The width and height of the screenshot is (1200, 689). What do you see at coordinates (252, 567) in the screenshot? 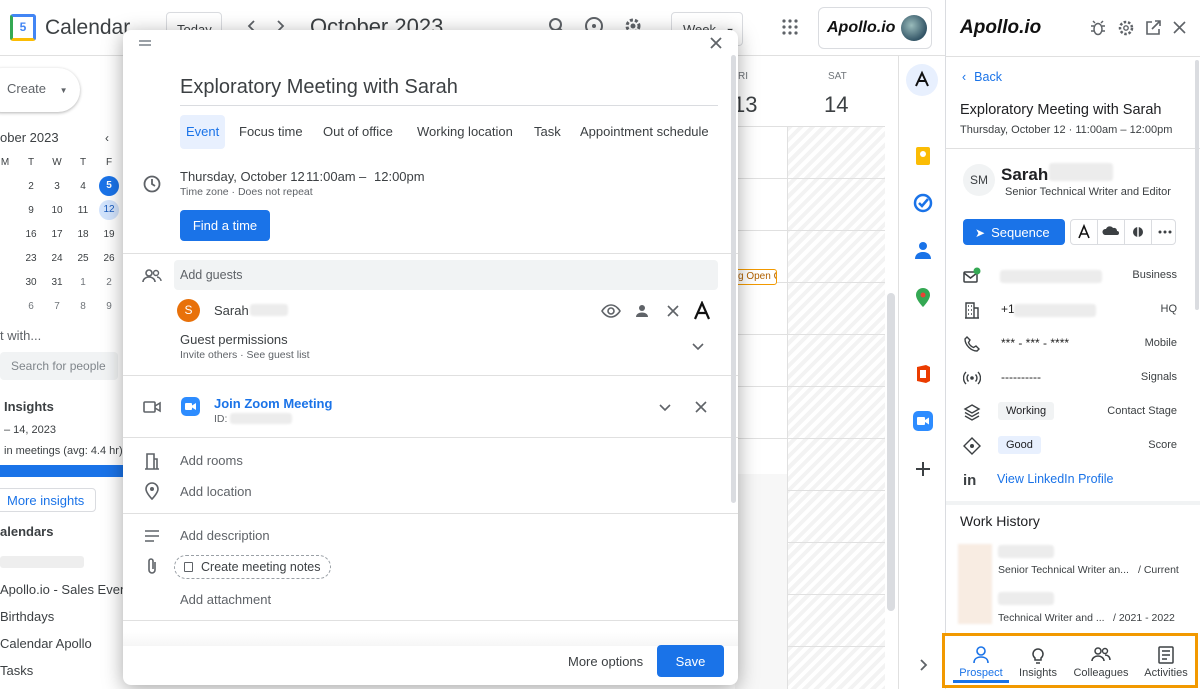
I see `create-meeting-notes-button: Create meeting notes` at bounding box center [252, 567].